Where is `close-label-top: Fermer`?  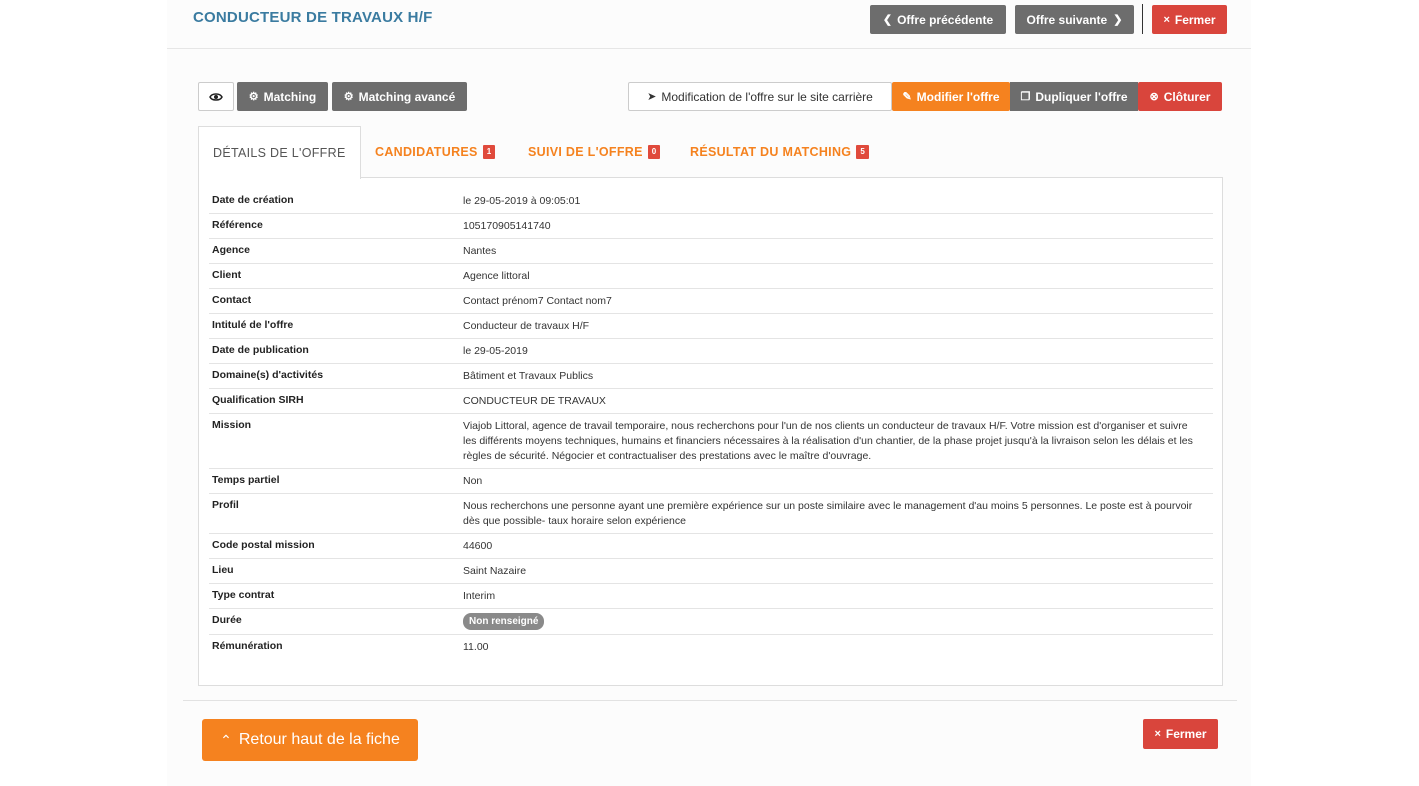
close-label-top: Fermer is located at coordinates (1195, 19).